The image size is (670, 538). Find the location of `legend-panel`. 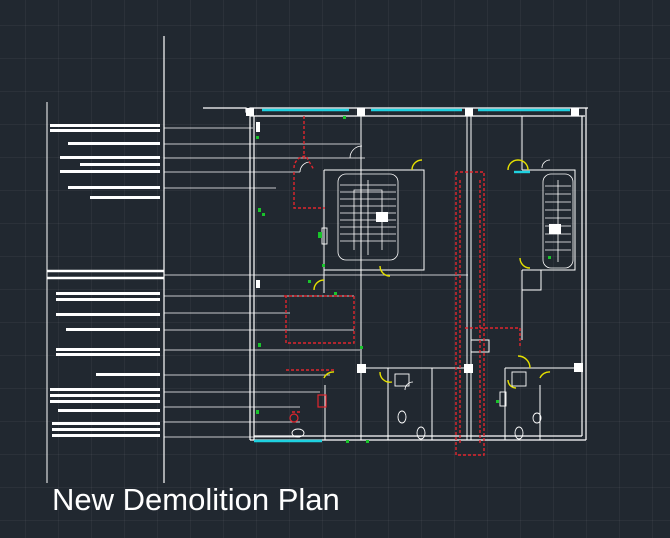

legend-panel is located at coordinates (105, 259).